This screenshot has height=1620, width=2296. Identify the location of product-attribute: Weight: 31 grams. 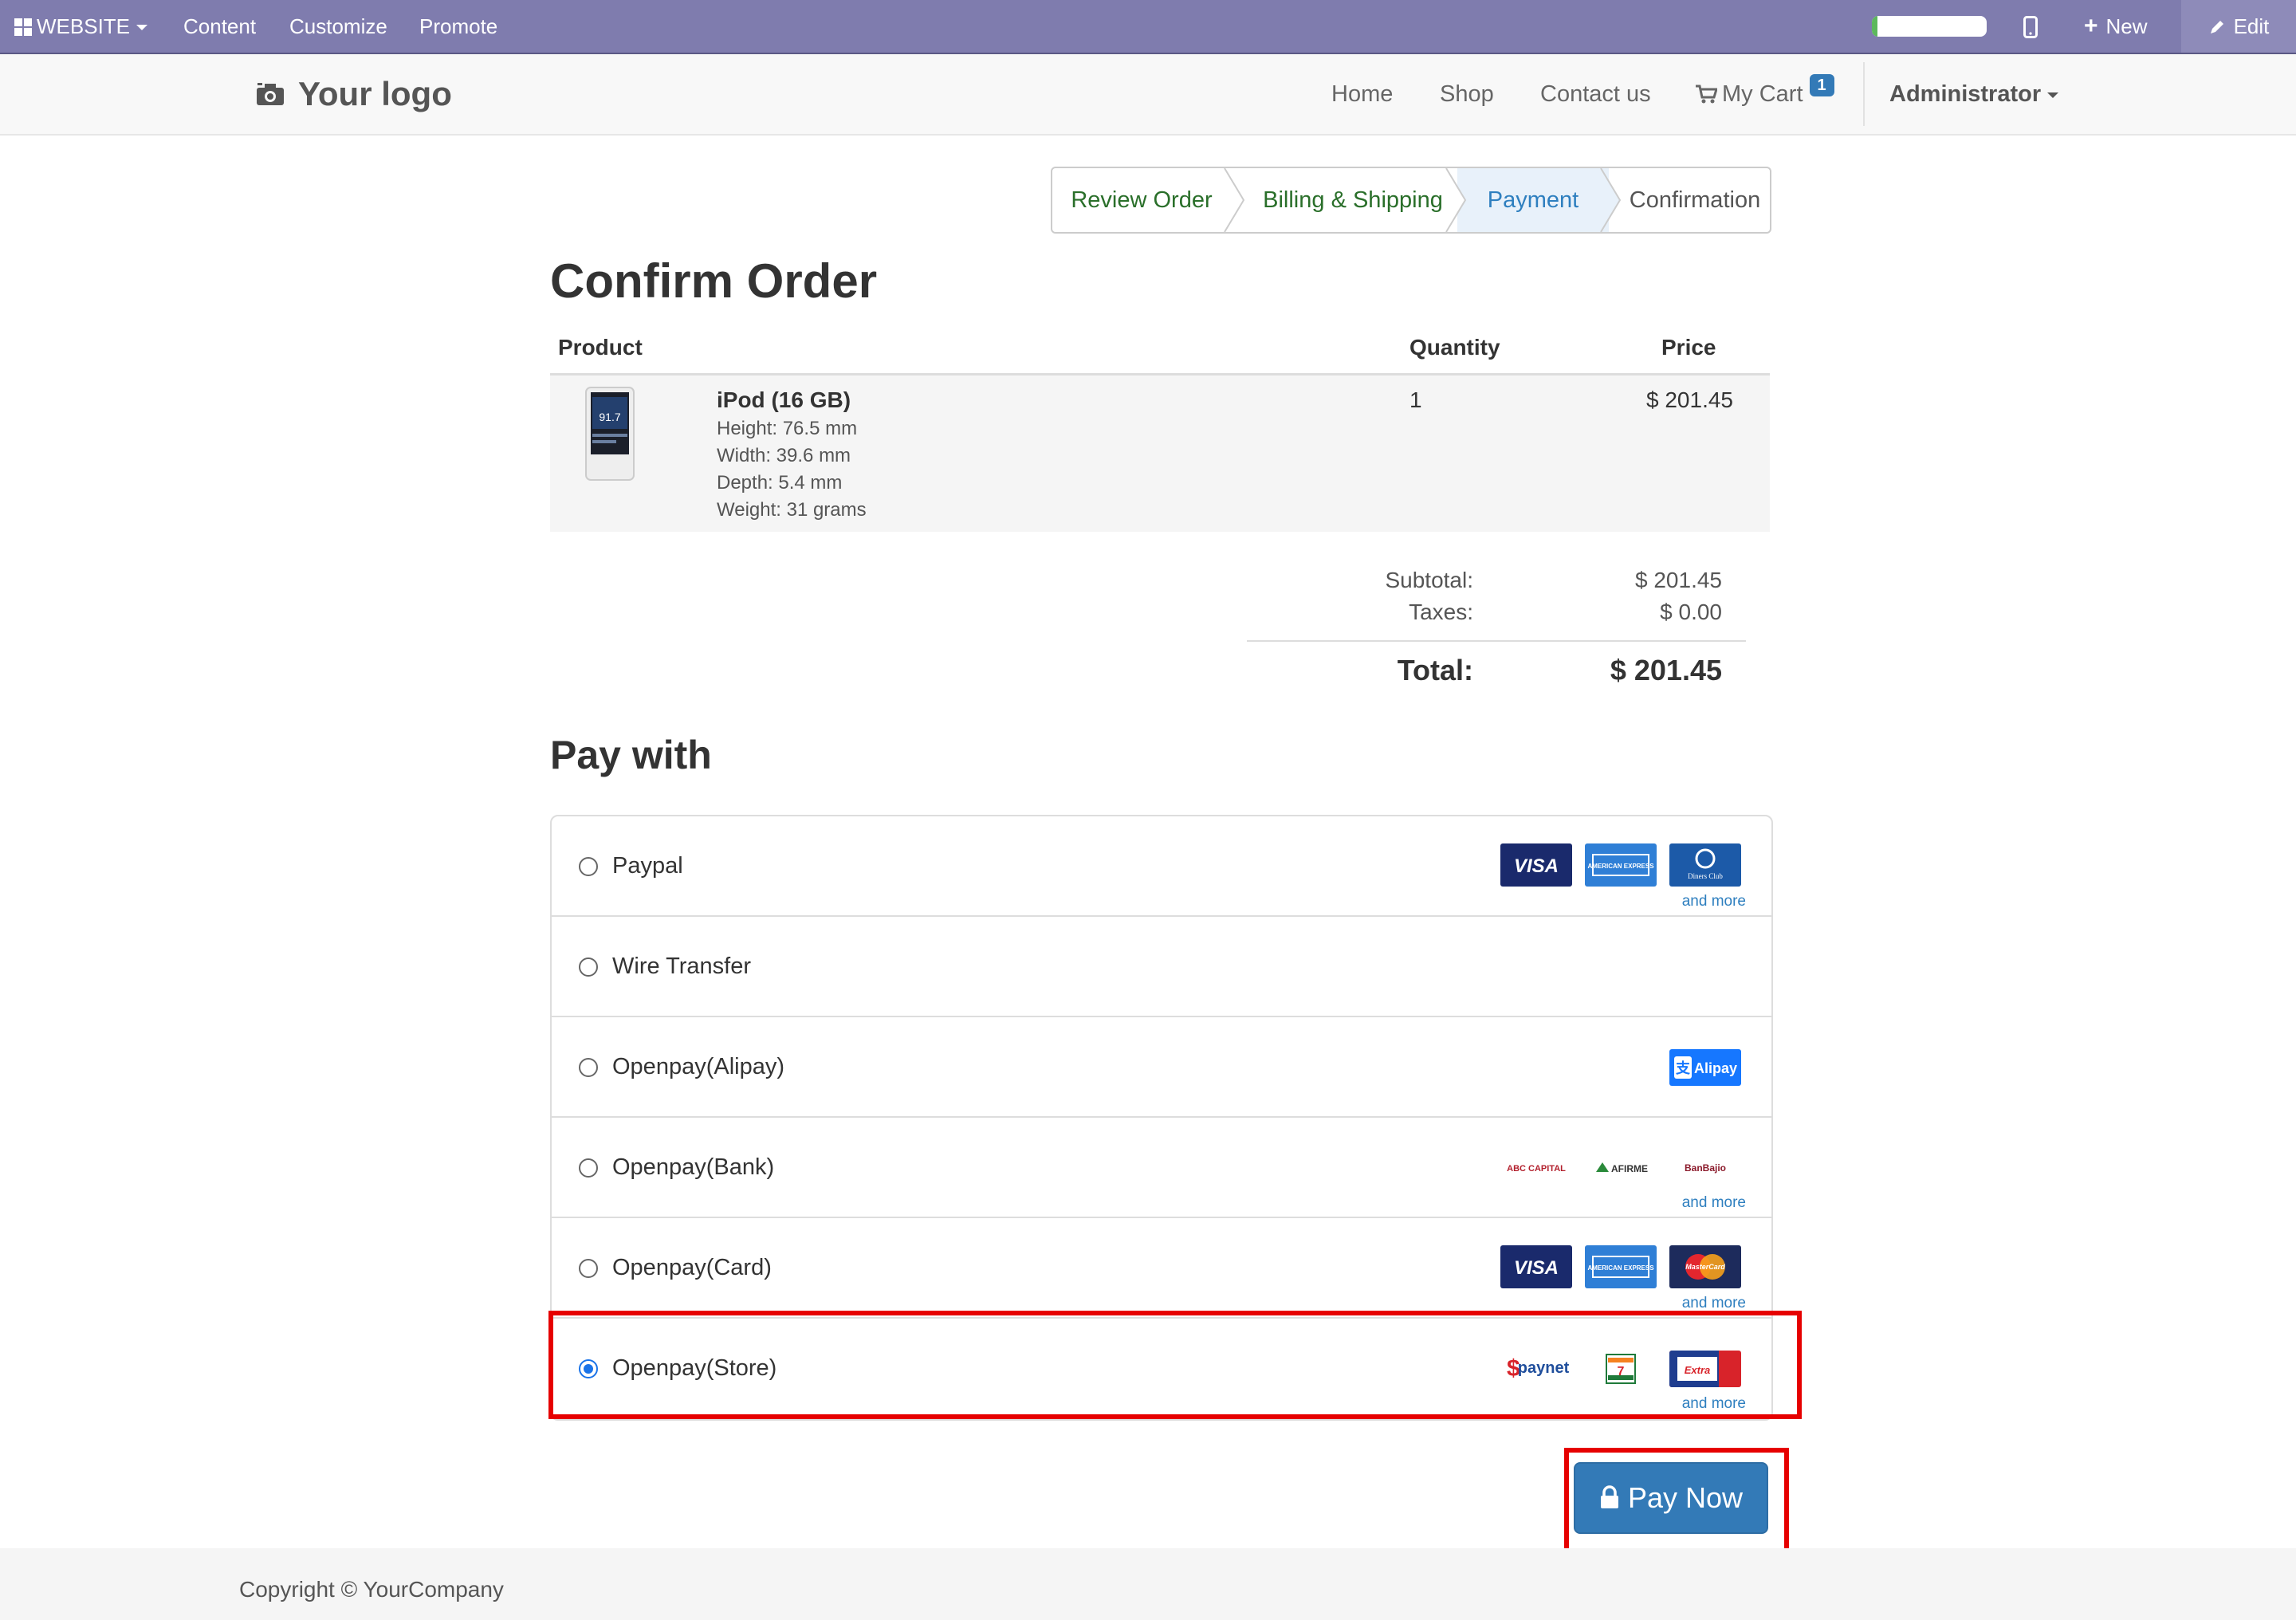
(792, 510).